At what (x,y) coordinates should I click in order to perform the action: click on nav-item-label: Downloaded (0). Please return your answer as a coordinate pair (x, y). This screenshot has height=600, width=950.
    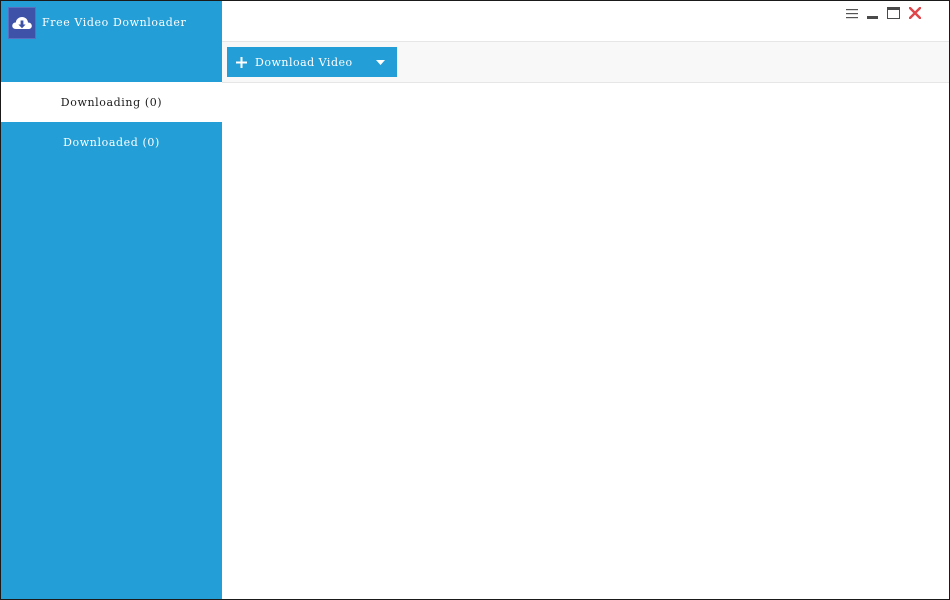
    Looking at the image, I should click on (111, 142).